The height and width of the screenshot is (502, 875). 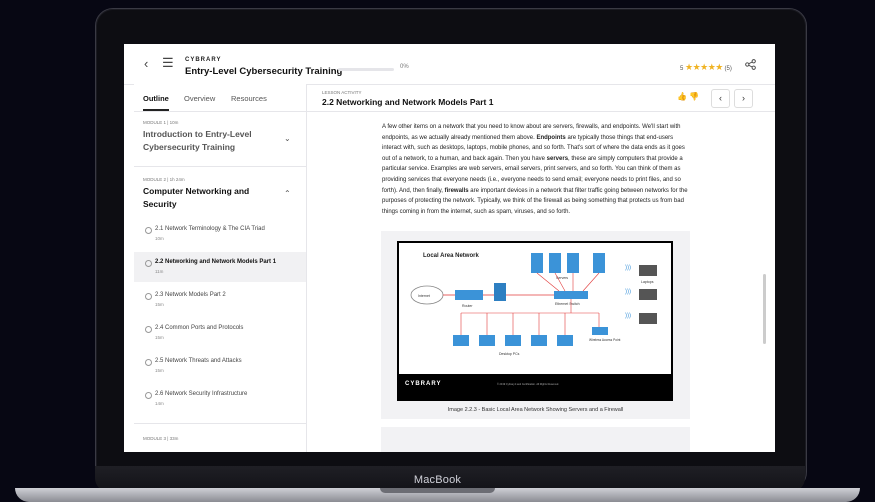 I want to click on active-tab-indicator, so click(x=156, y=110).